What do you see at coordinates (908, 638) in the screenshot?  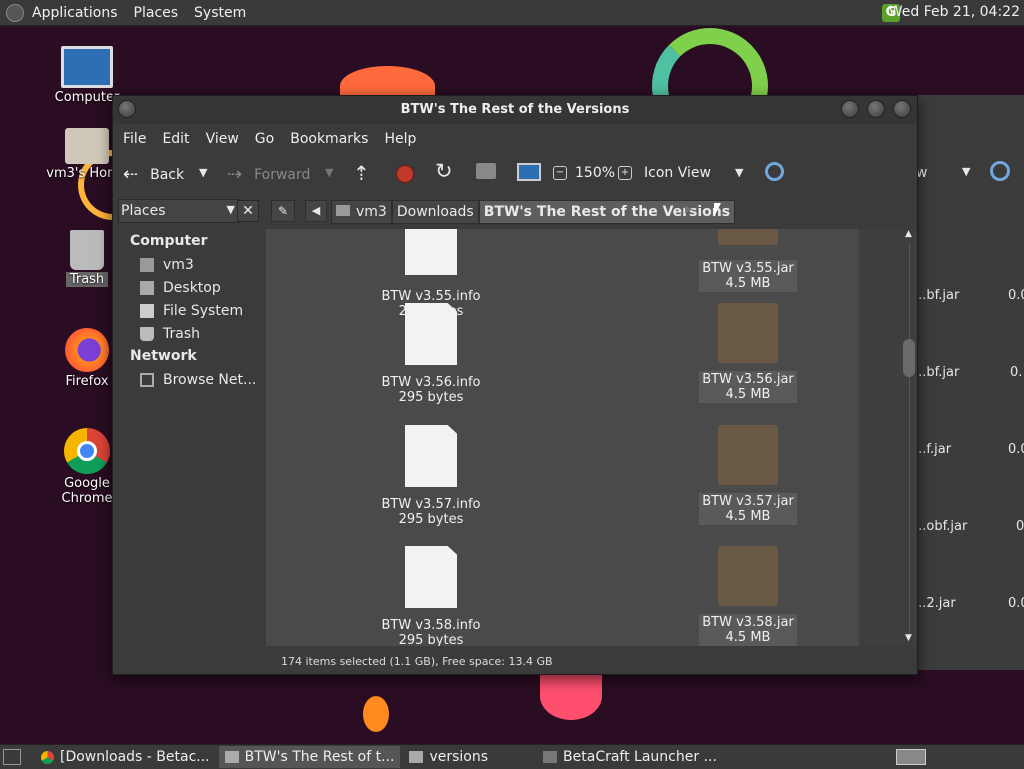 I see `scroll-down-arrow: ▼` at bounding box center [908, 638].